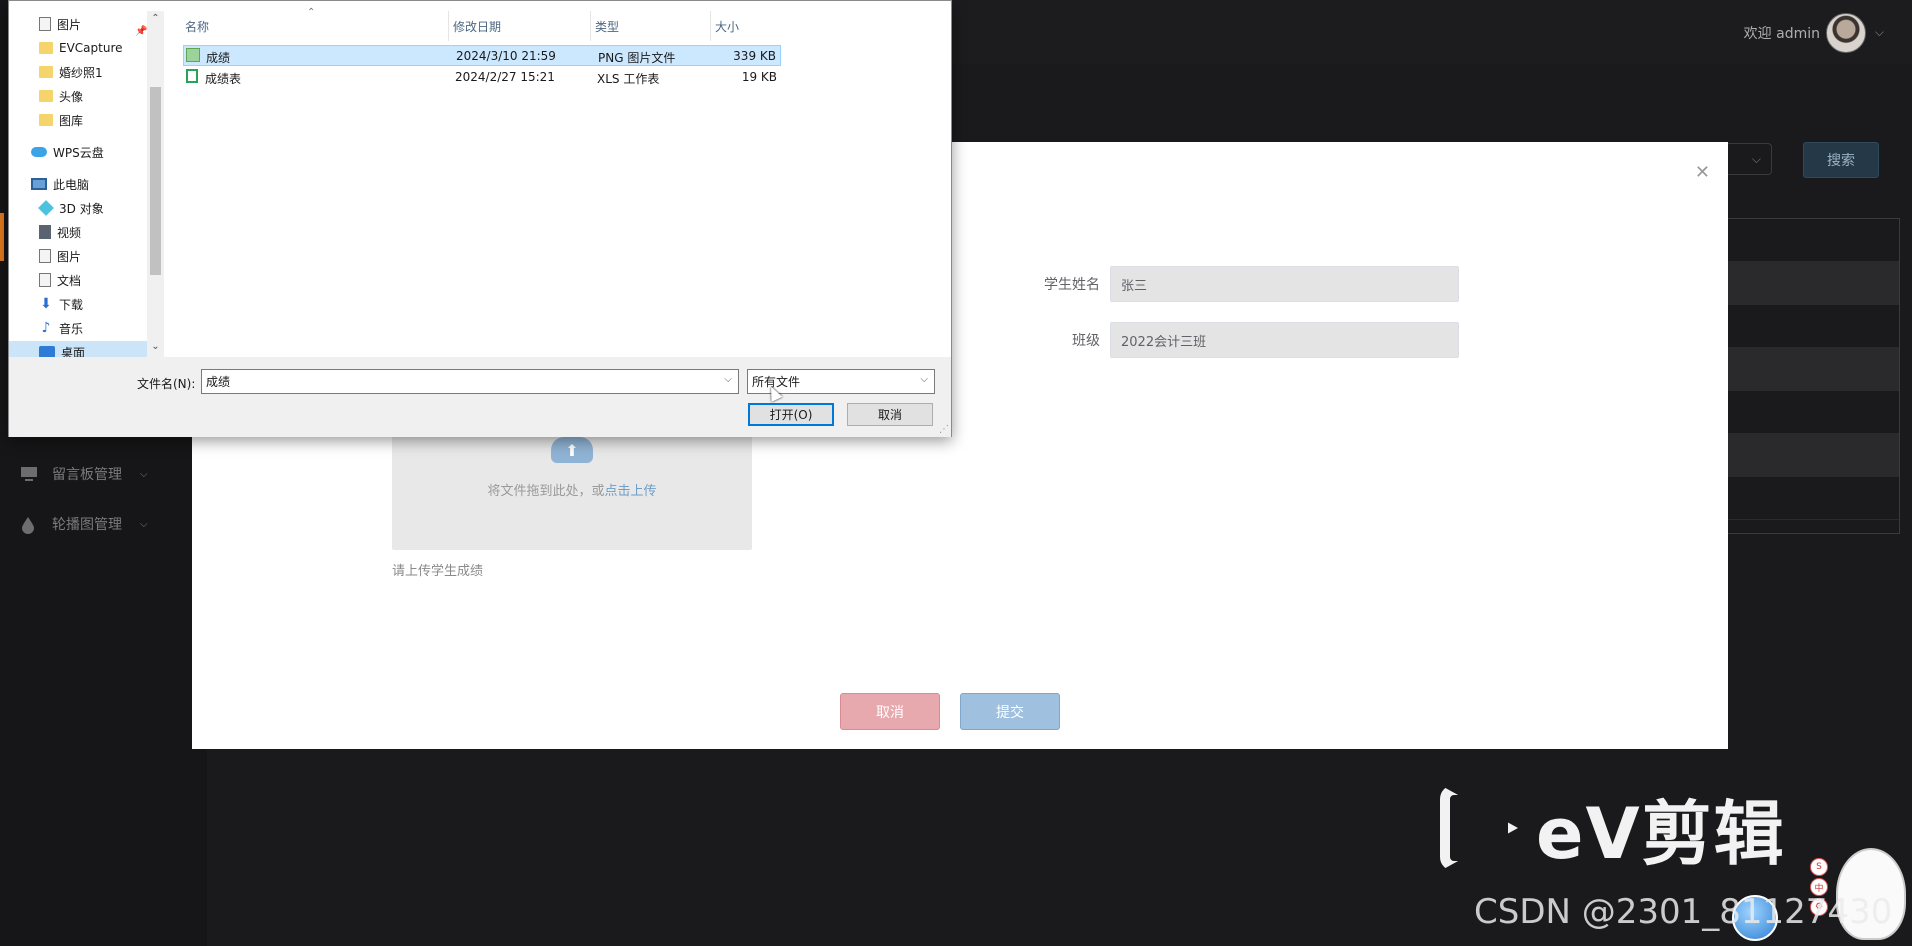  I want to click on nav-item-label: 3D 对象, so click(81, 208).